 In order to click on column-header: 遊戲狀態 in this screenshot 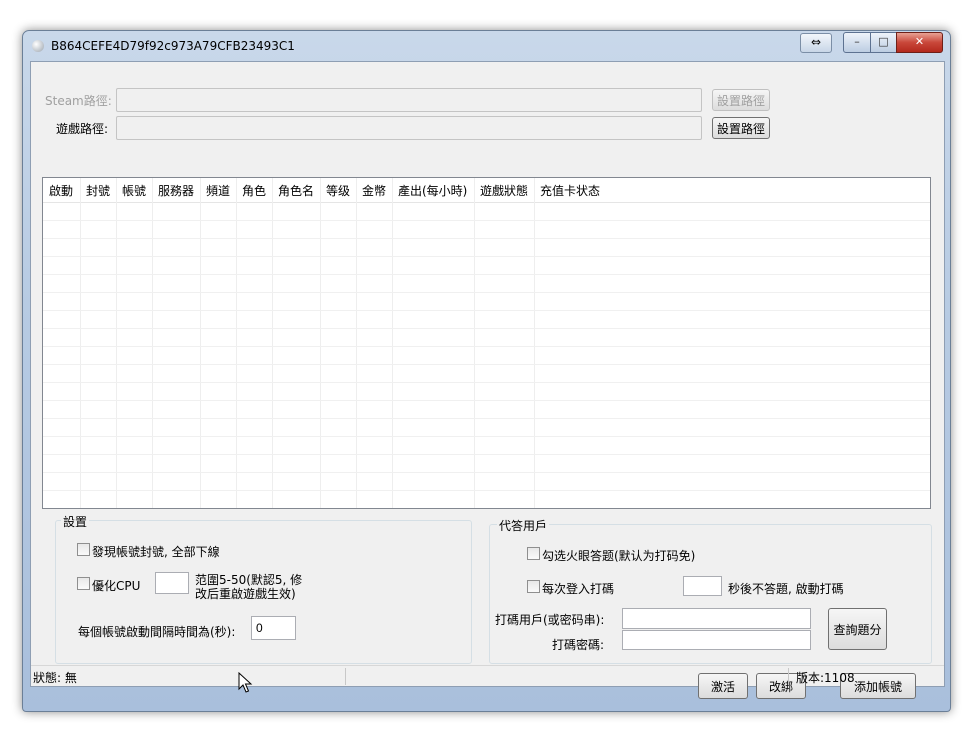, I will do `click(504, 190)`.